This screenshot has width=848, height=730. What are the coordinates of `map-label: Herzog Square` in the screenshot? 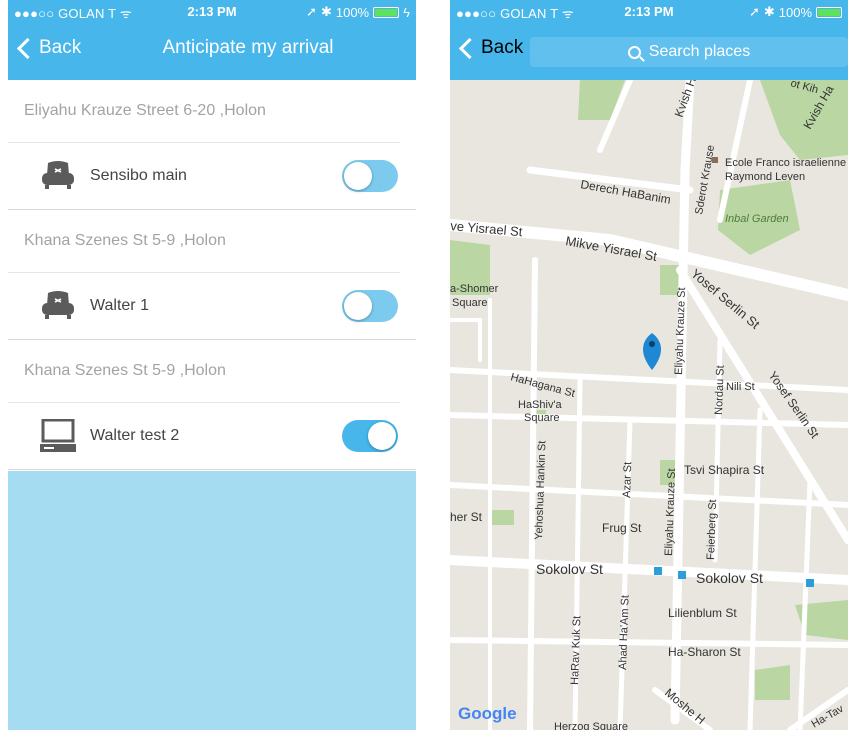 It's located at (591, 725).